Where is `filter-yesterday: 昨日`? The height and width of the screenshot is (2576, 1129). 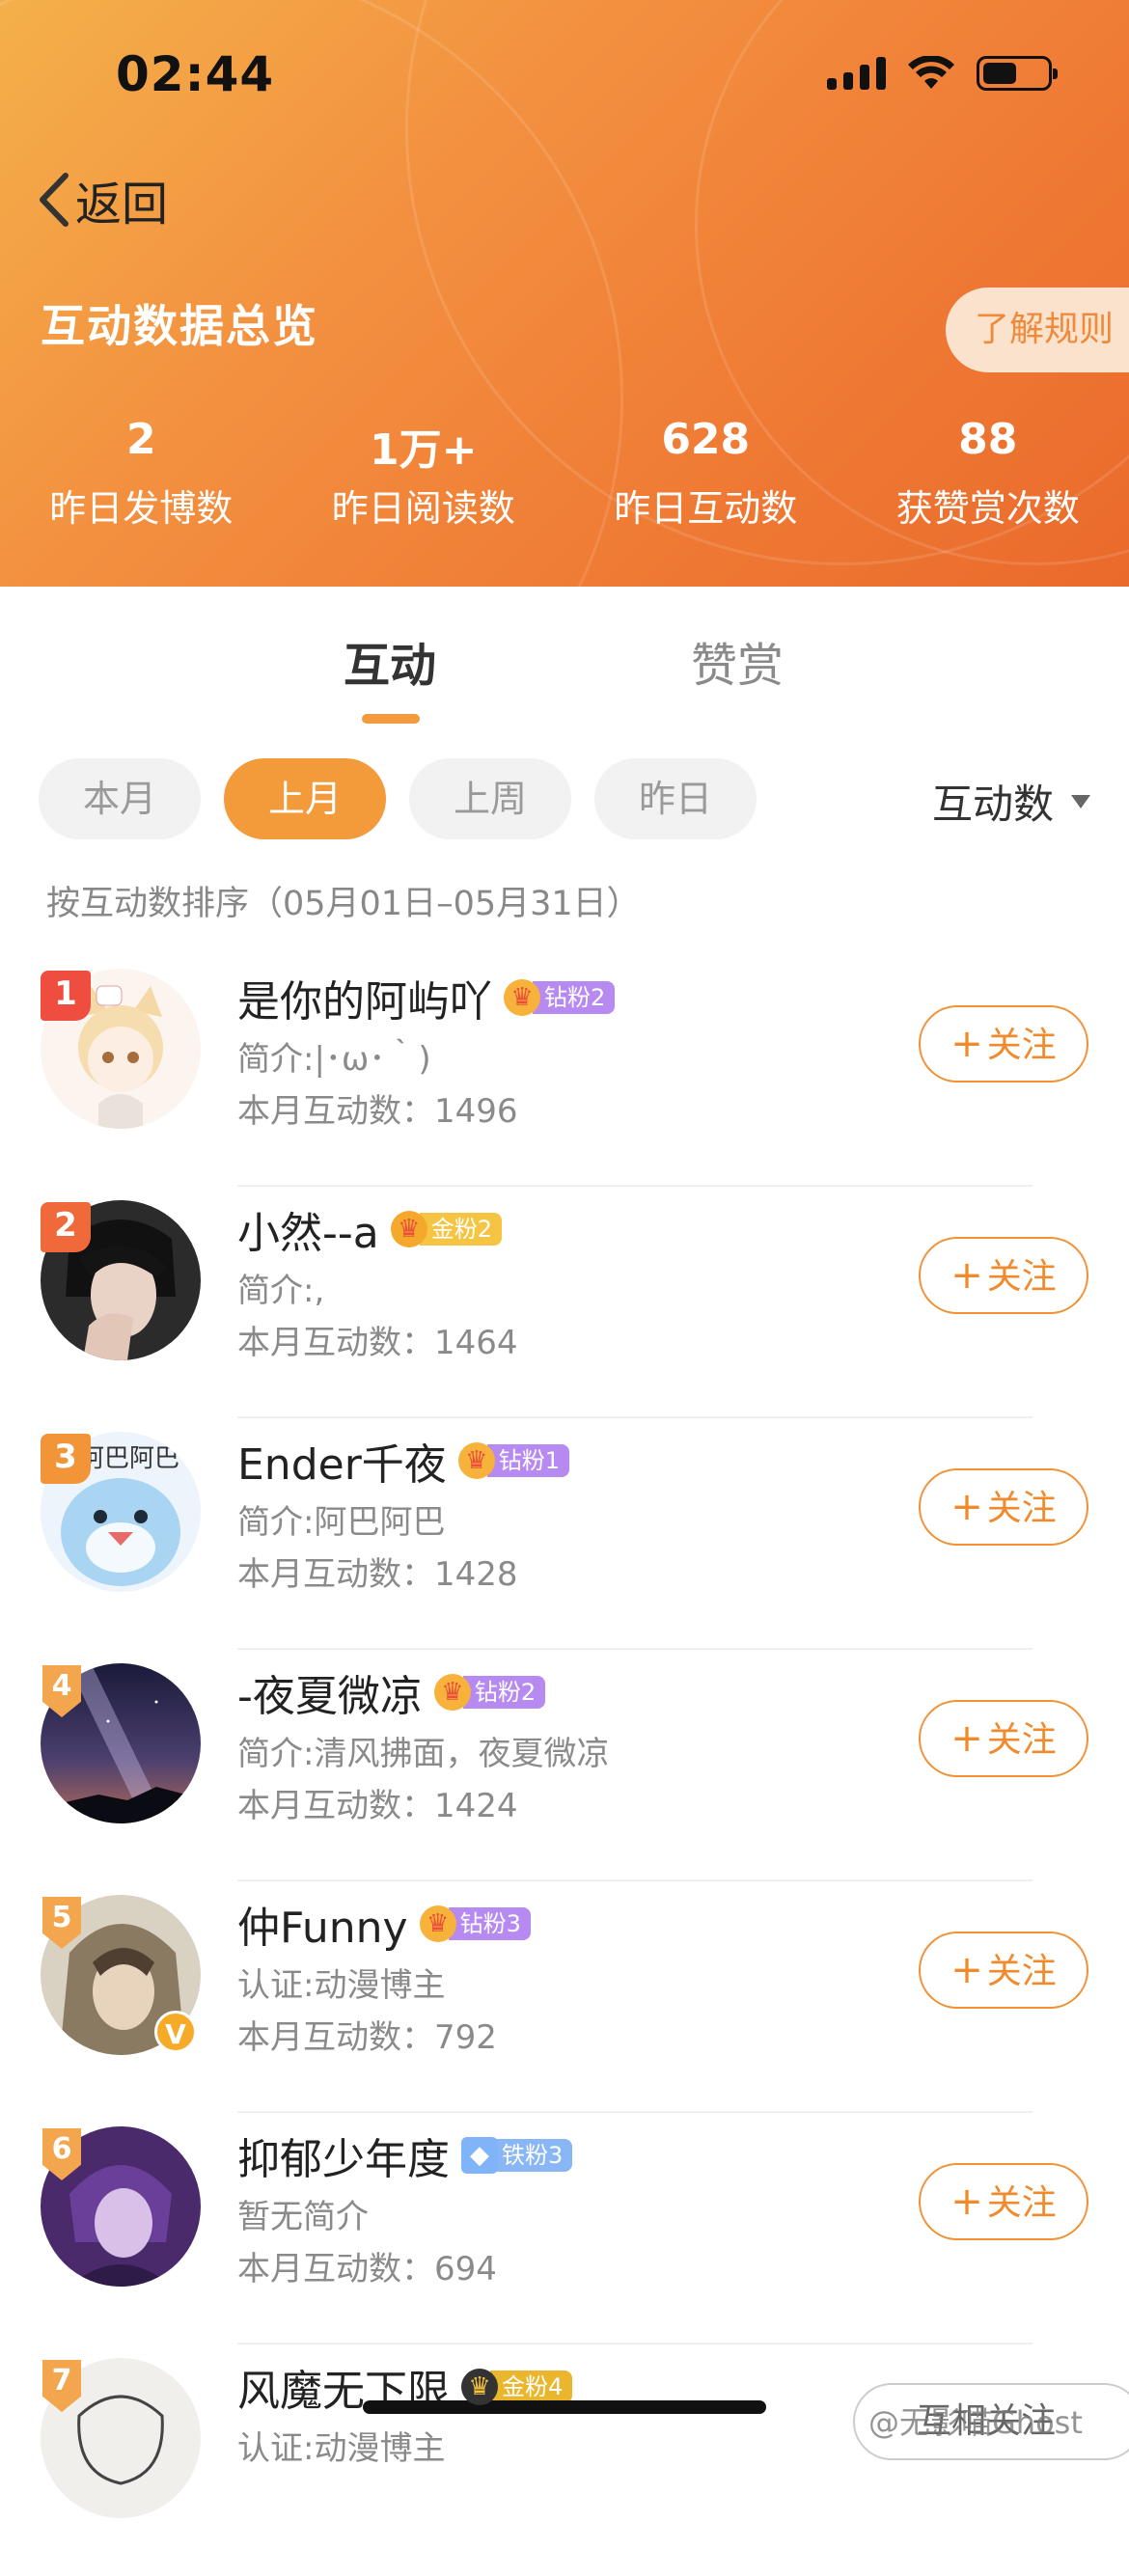 filter-yesterday: 昨日 is located at coordinates (676, 799).